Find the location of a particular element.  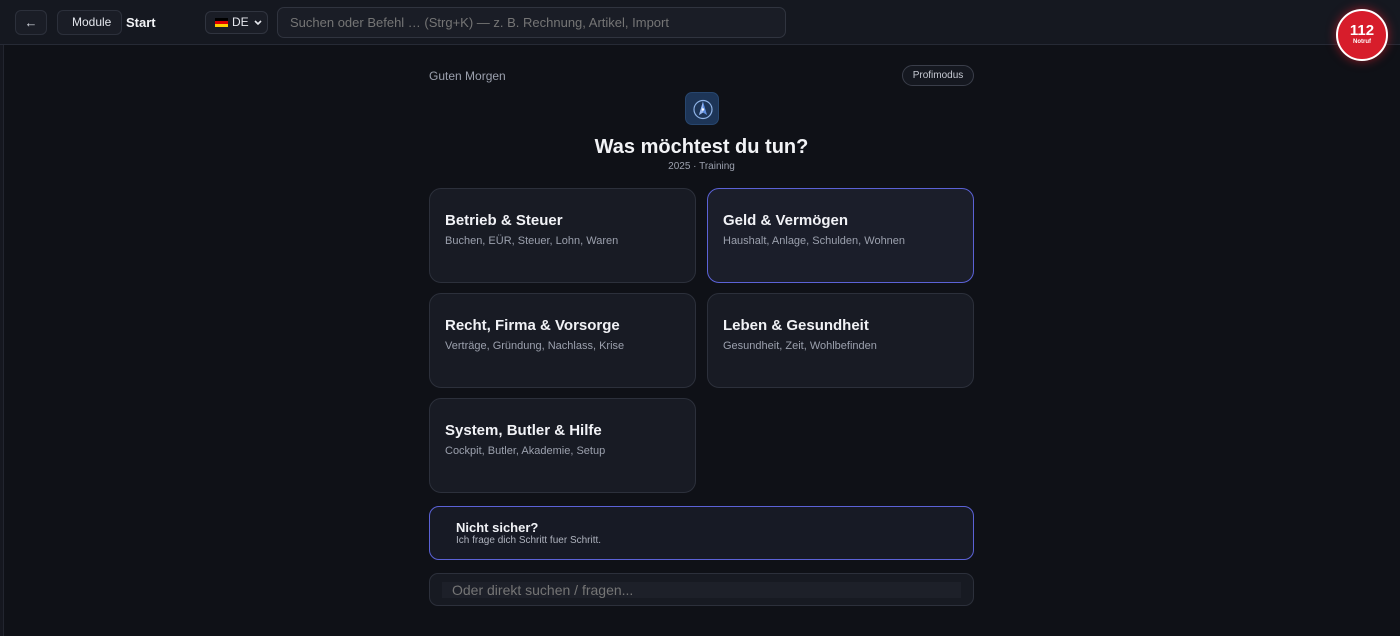

language-select: DE is located at coordinates (236, 22).